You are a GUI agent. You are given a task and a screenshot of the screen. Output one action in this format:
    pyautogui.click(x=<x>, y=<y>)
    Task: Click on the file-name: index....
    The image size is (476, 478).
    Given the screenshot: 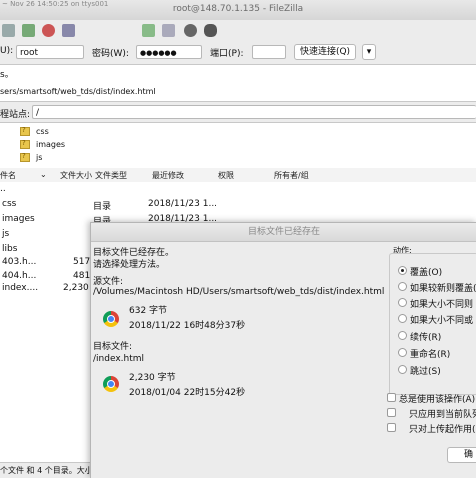 What is the action you would take?
    pyautogui.click(x=20, y=288)
    